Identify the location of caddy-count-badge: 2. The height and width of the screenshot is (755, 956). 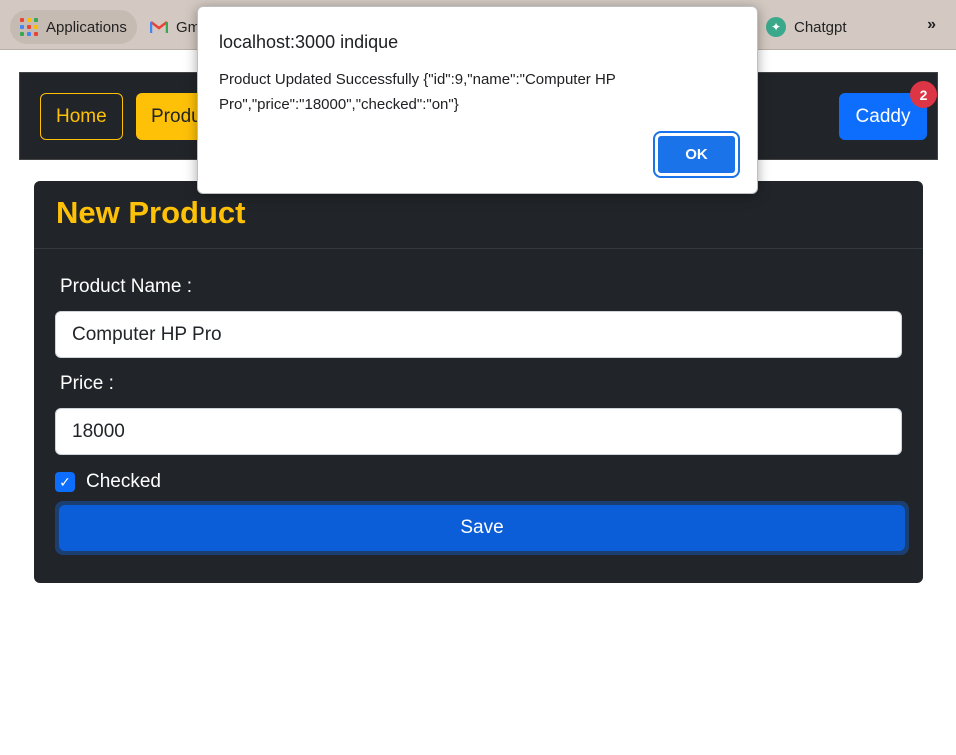
(923, 94).